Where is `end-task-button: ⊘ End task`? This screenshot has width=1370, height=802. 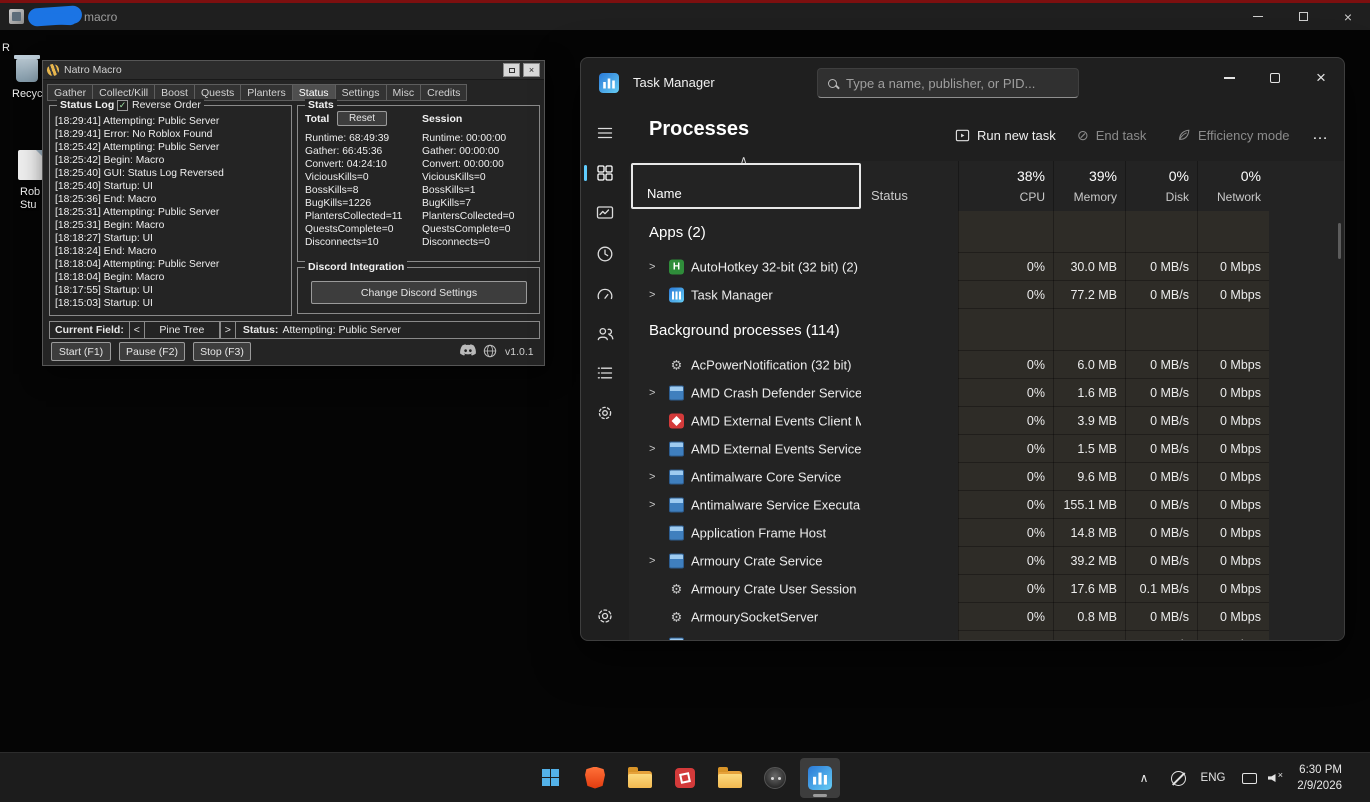
end-task-button: ⊘ End task is located at coordinates (1111, 135).